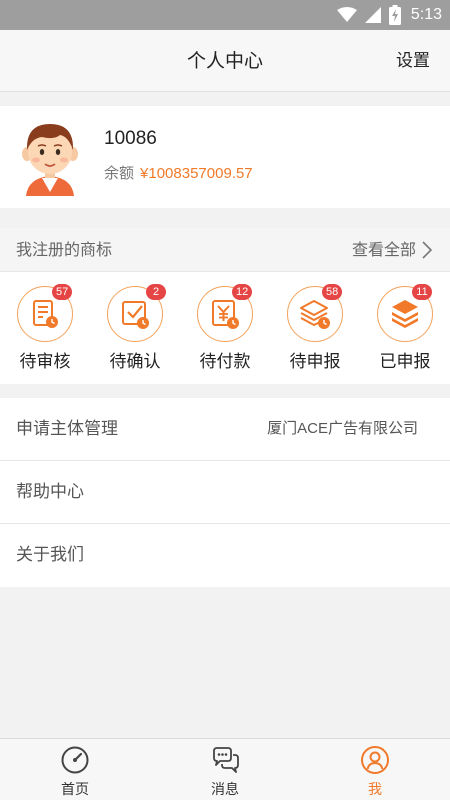 This screenshot has height=800, width=450. Describe the element at coordinates (225, 15) in the screenshot. I see `status-bar: 5:13` at that location.